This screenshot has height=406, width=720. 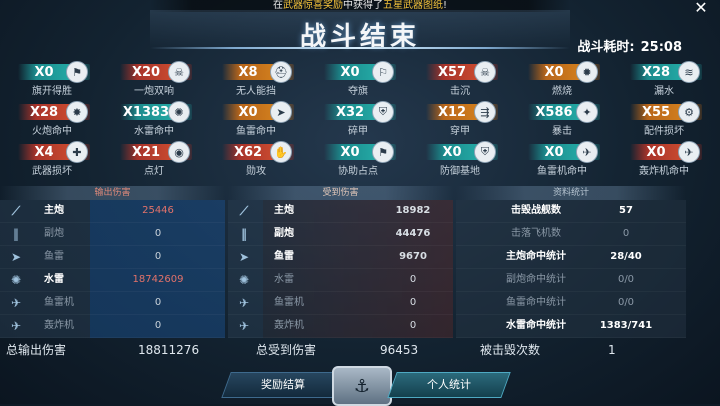 I want to click on personal-stats-label: 个人统计, so click(x=449, y=384).